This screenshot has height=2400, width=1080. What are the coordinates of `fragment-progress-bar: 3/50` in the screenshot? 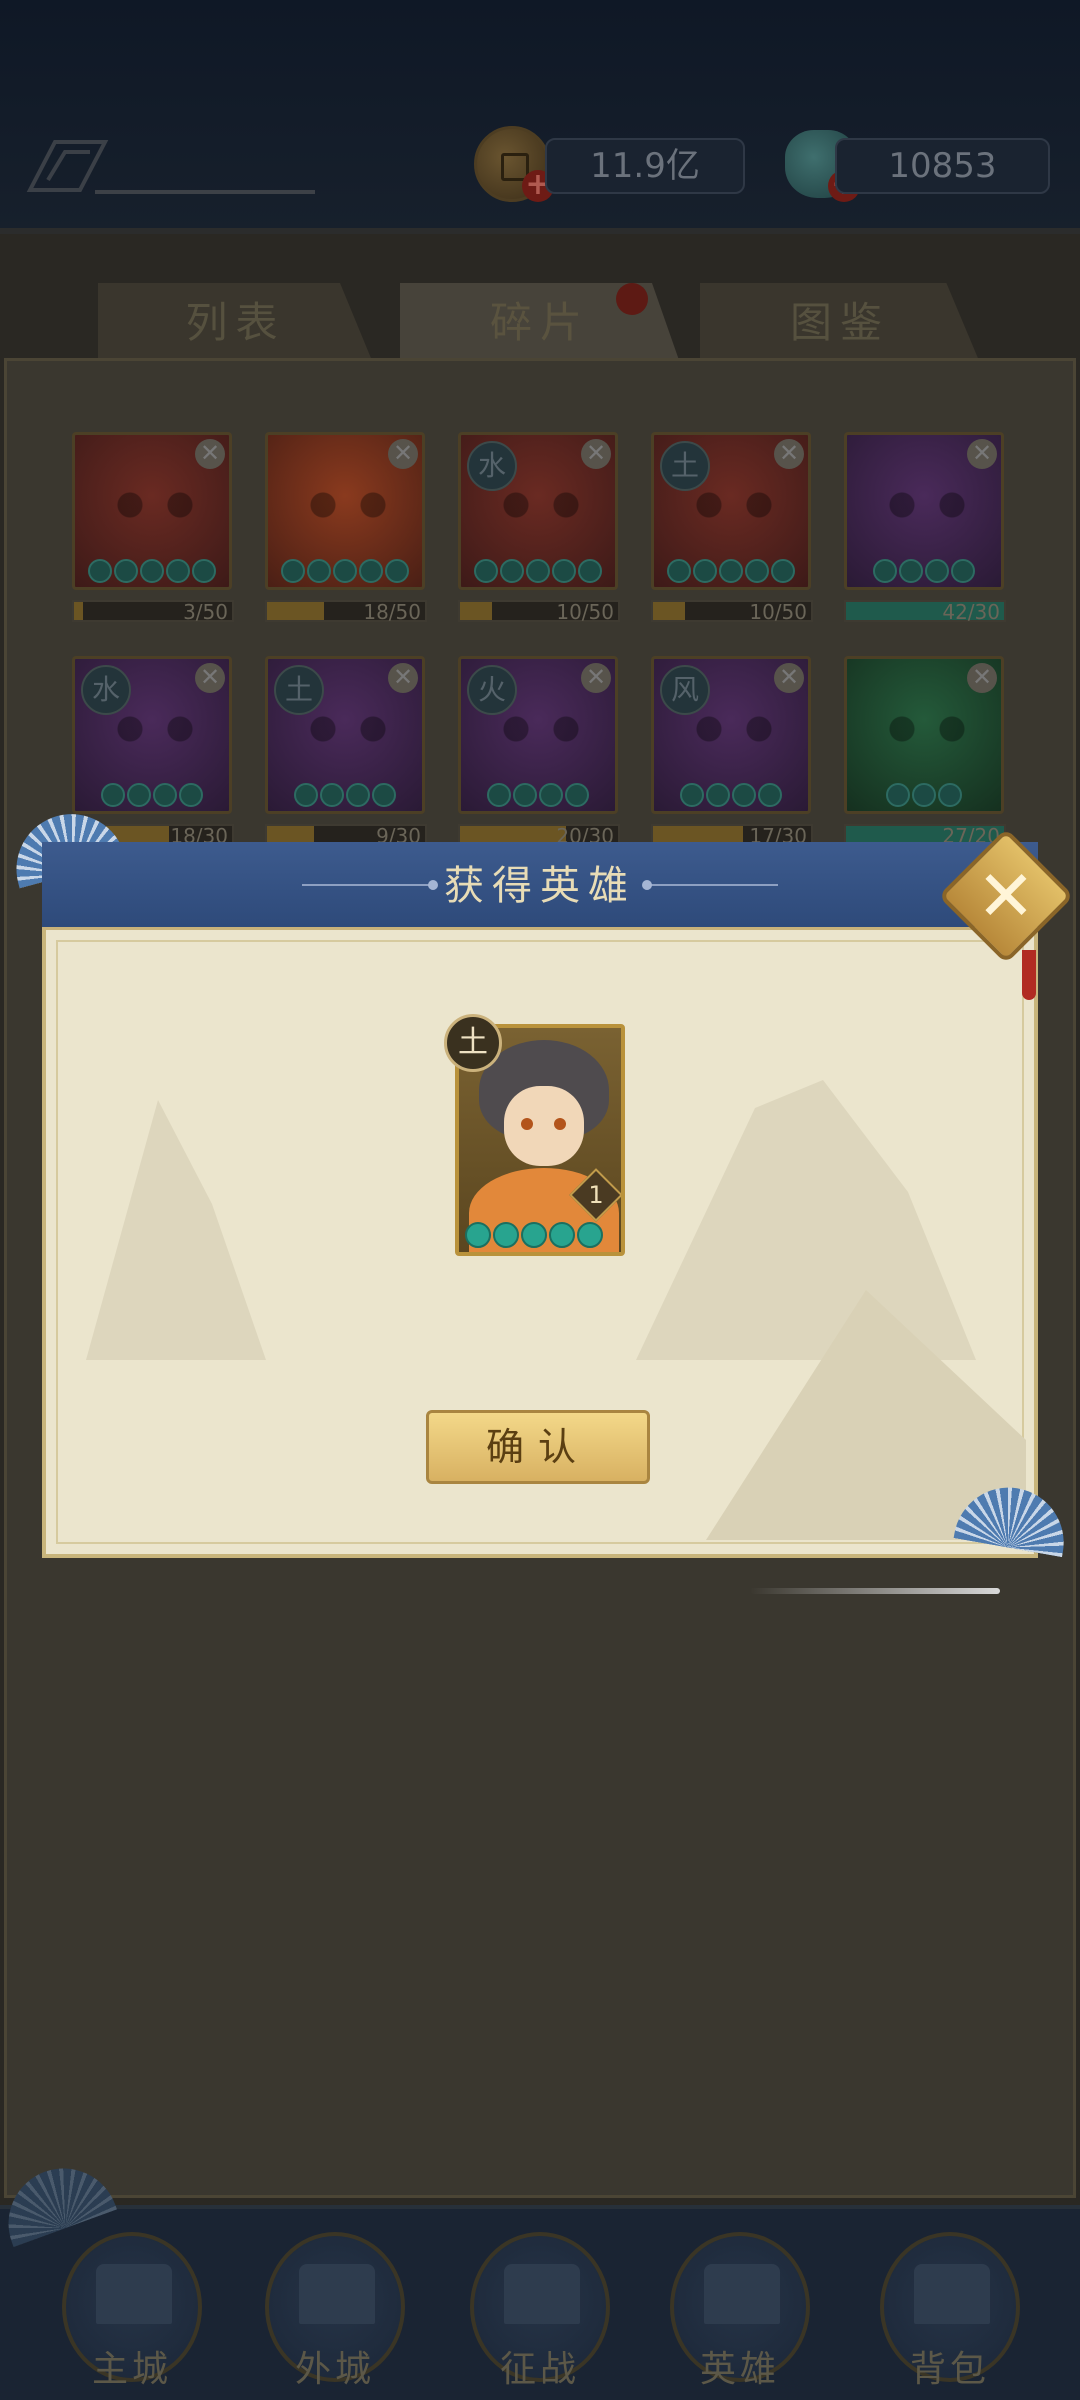 It's located at (153, 612).